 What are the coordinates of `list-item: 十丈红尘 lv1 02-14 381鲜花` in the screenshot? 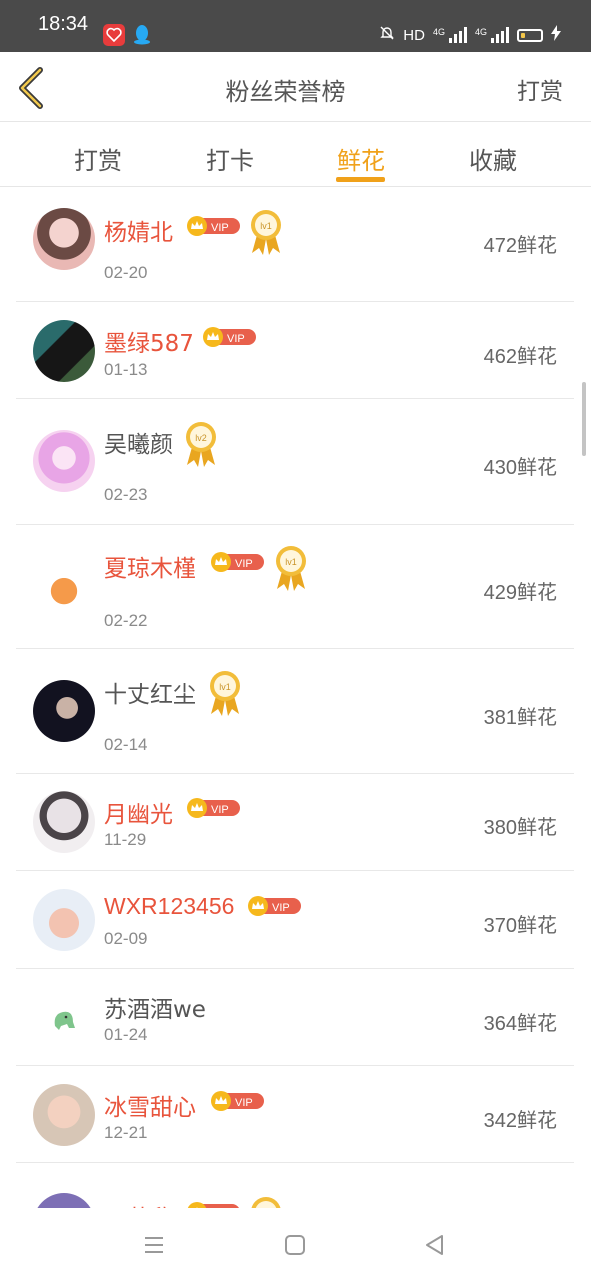 It's located at (295, 711).